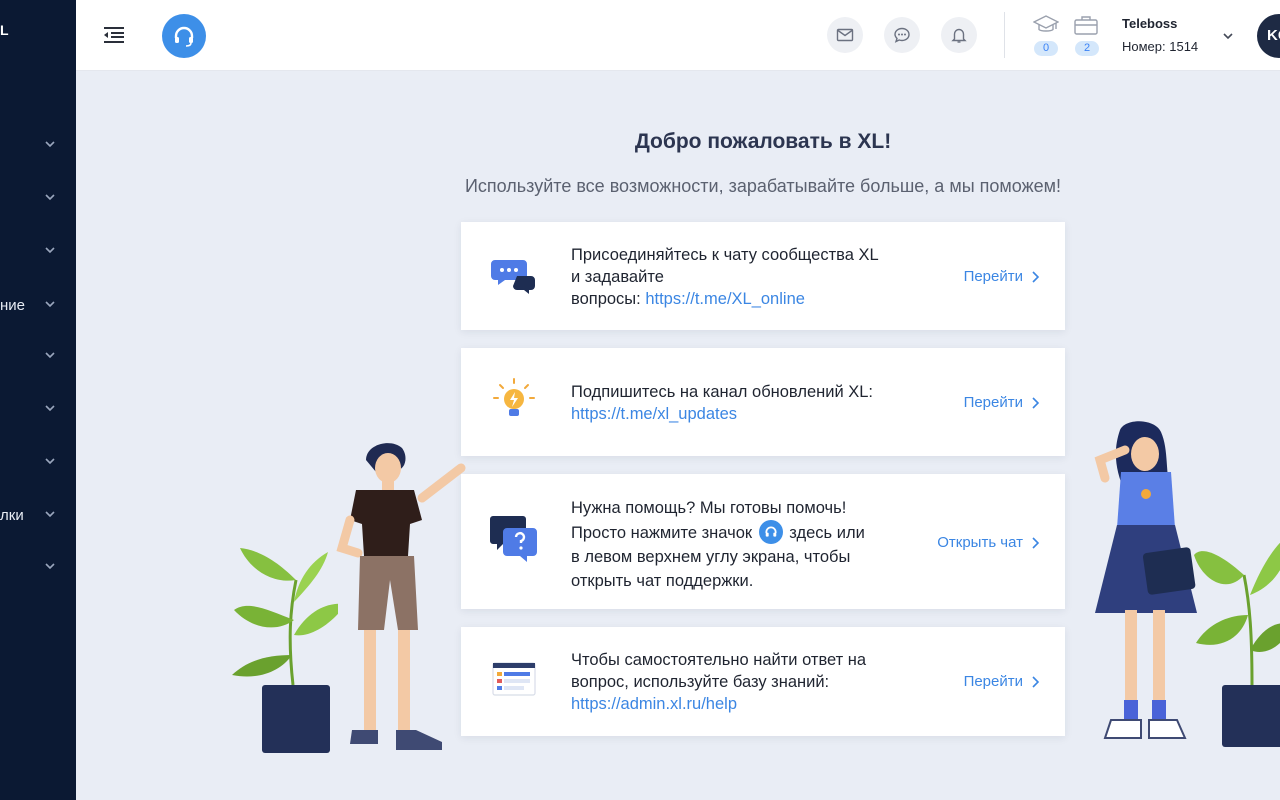  What do you see at coordinates (725, 255) in the screenshot?
I see `card-line: Присоединяйтесь к чату сообщества XL` at bounding box center [725, 255].